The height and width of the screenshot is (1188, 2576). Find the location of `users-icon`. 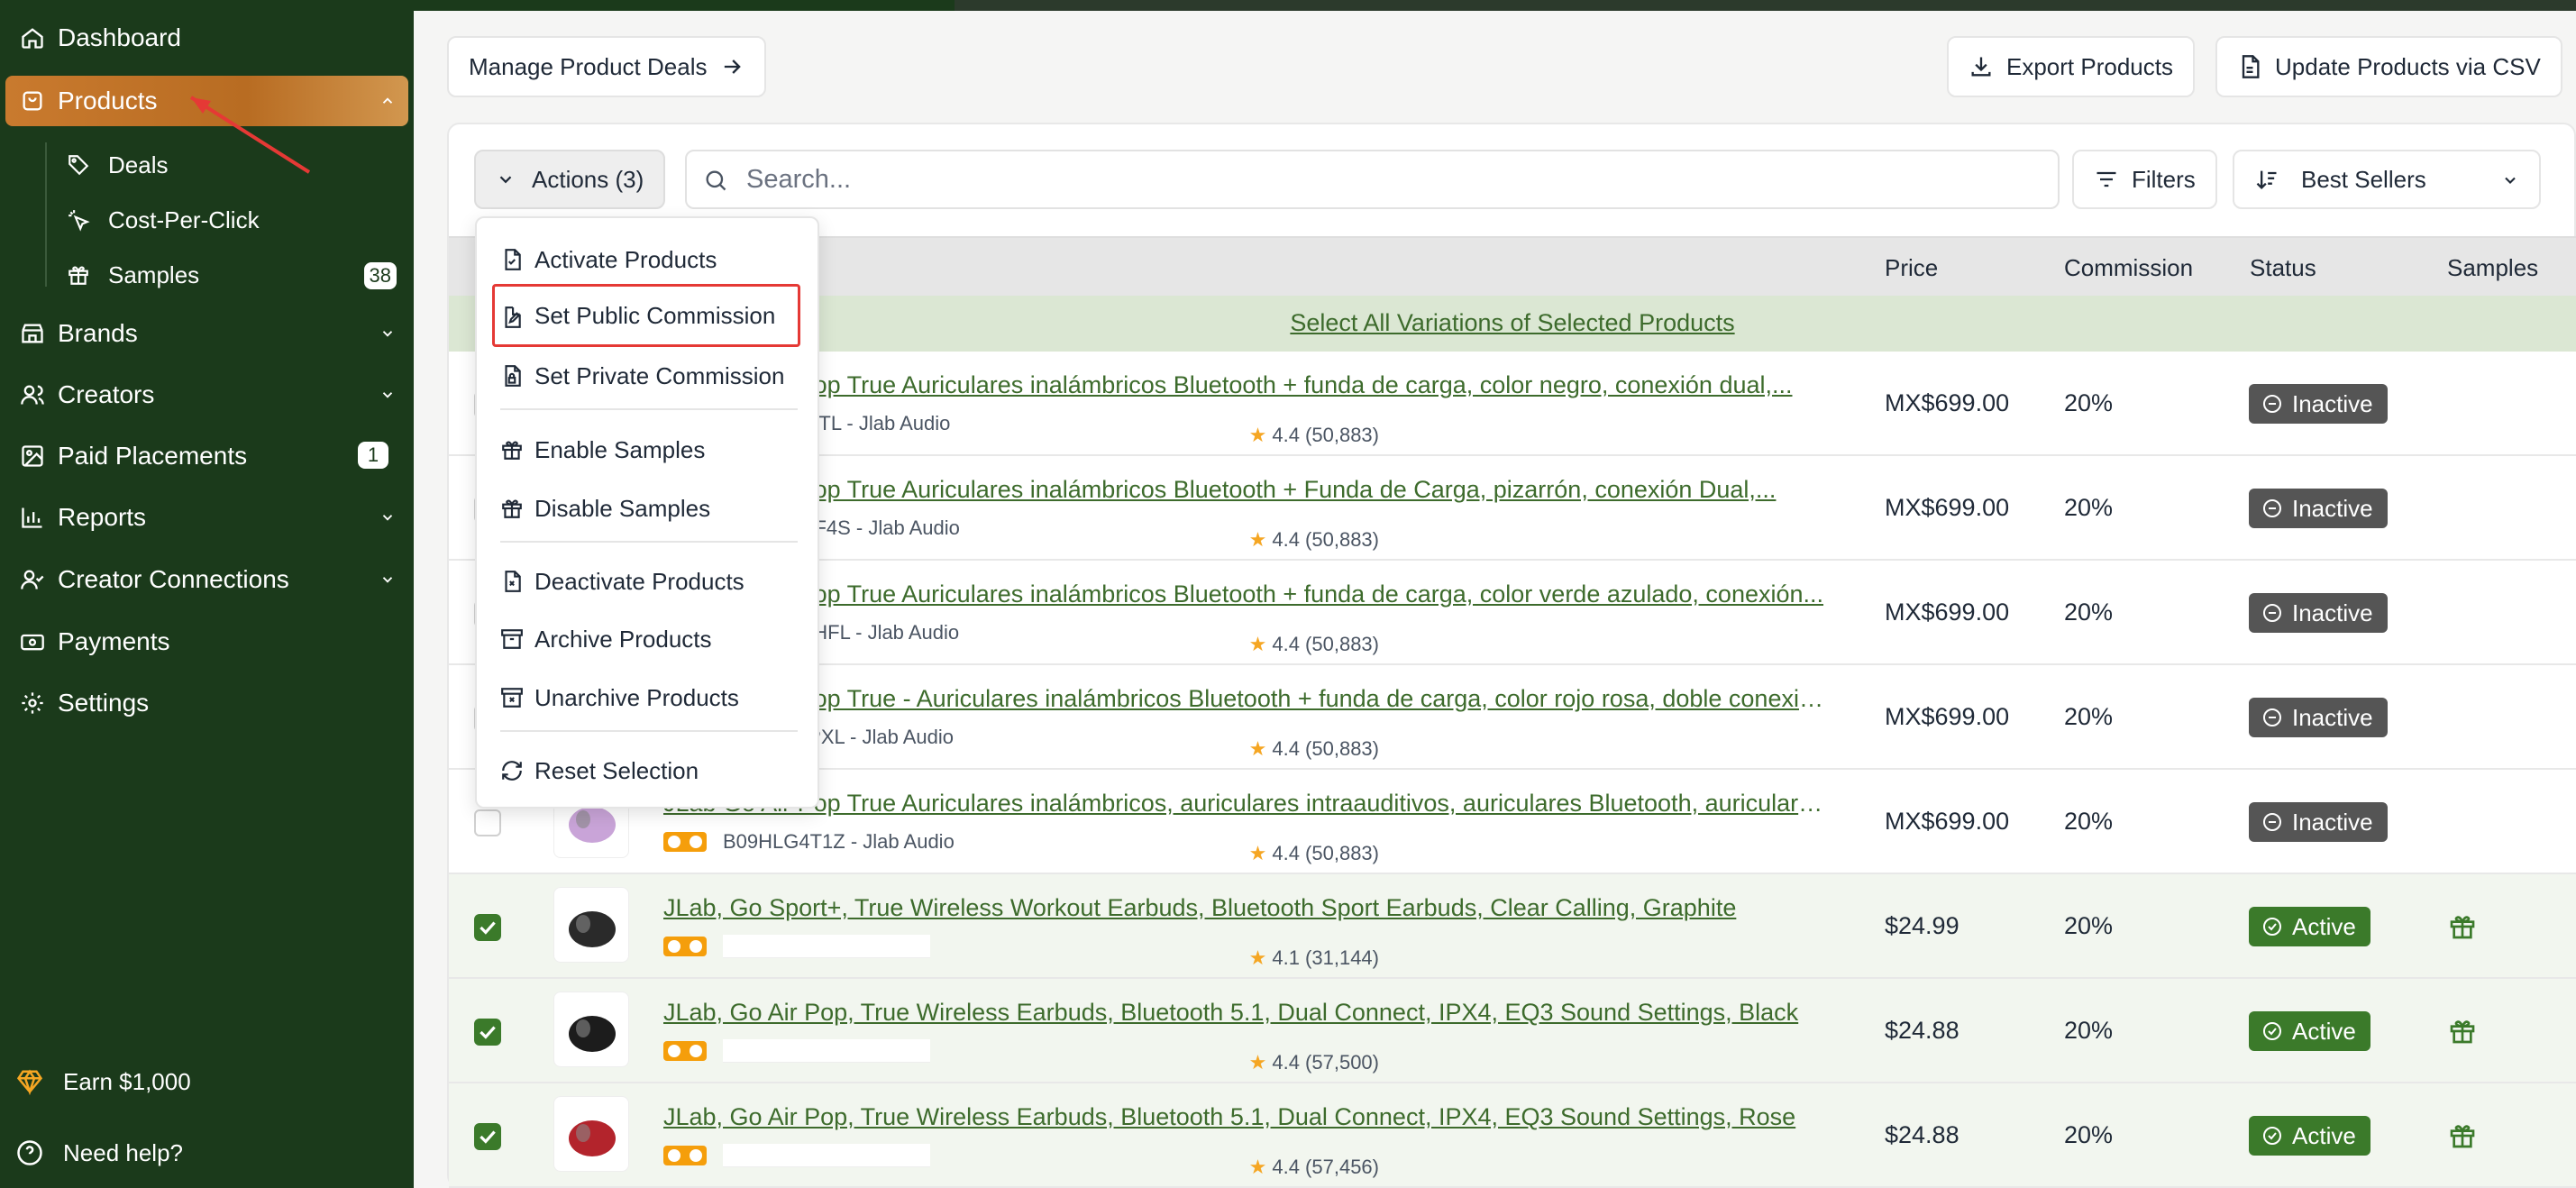

users-icon is located at coordinates (32, 395).